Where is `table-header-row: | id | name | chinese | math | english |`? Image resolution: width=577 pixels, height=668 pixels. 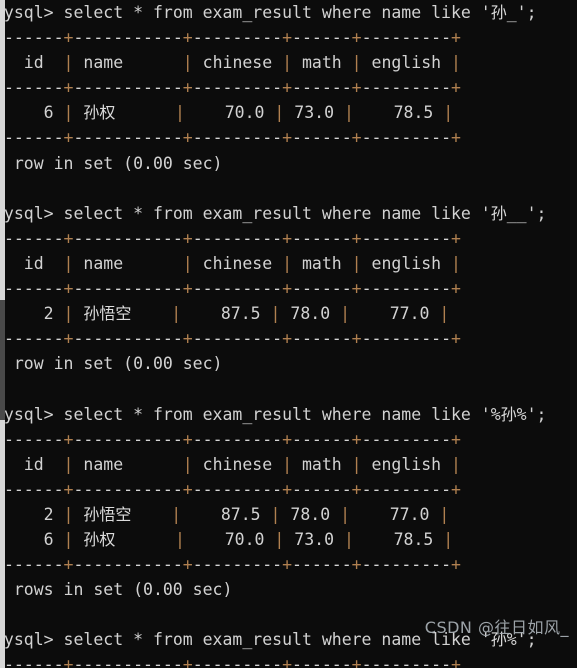 table-header-row: | id | name | chinese | math | english | is located at coordinates (288, 62).